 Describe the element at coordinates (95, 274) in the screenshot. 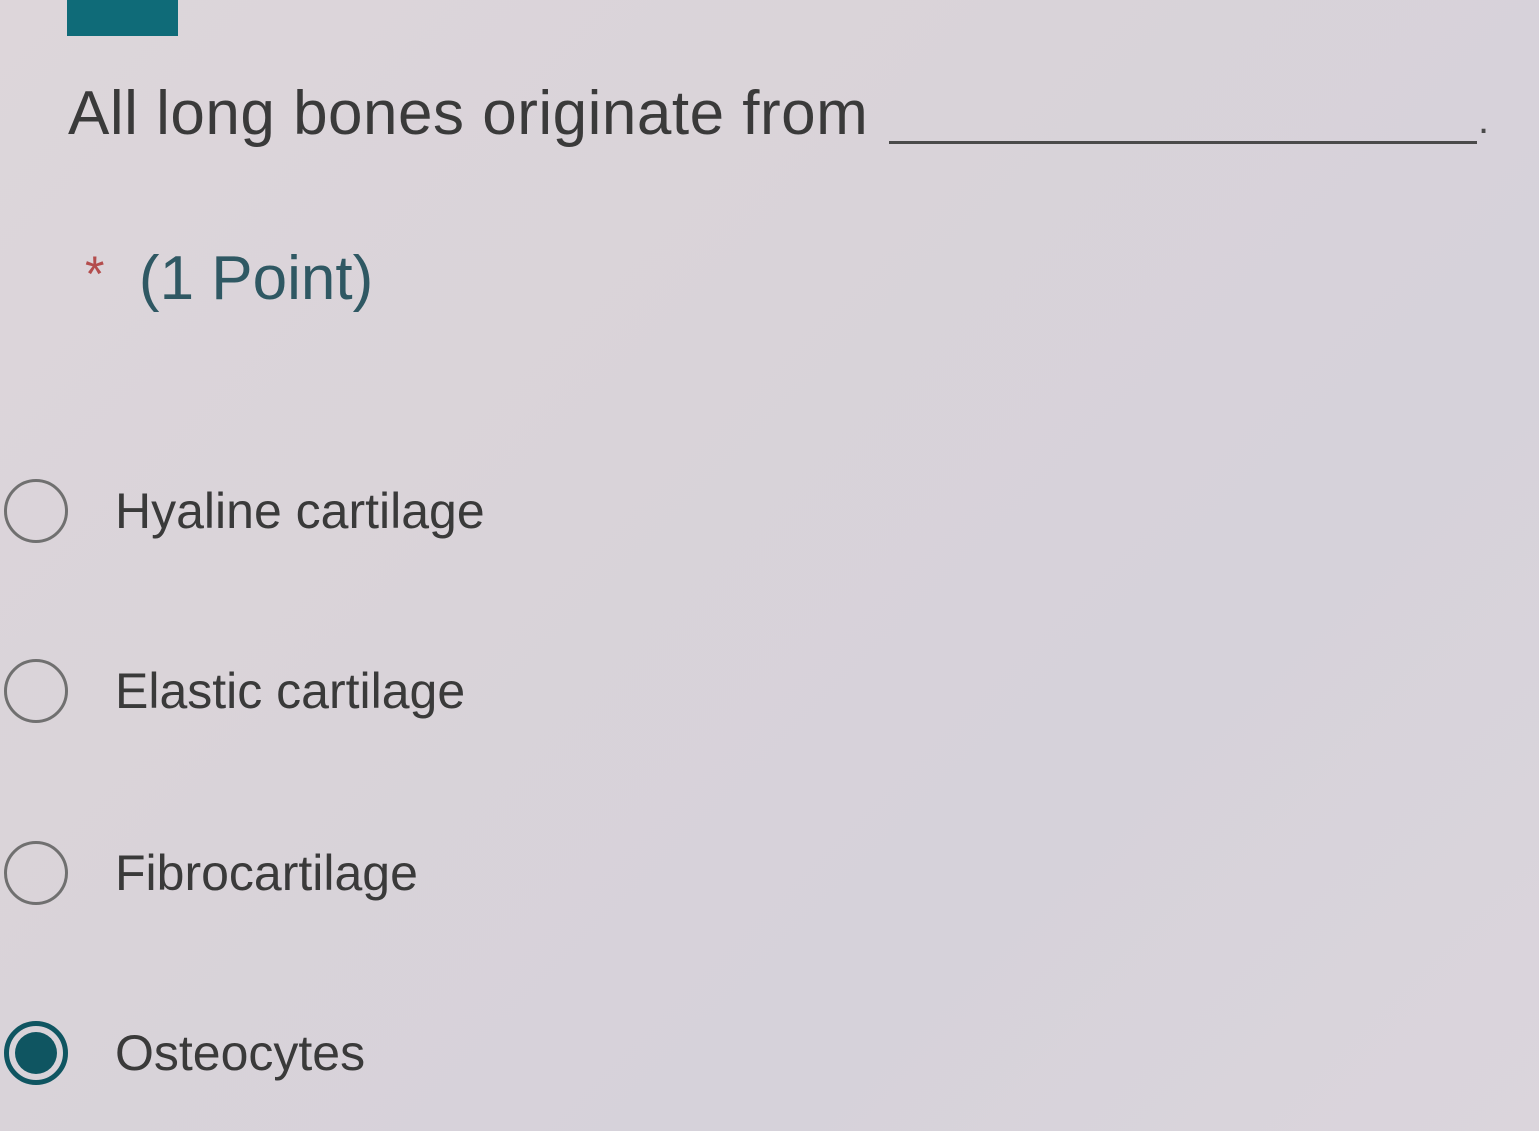

I see `required-asterisk: *` at that location.